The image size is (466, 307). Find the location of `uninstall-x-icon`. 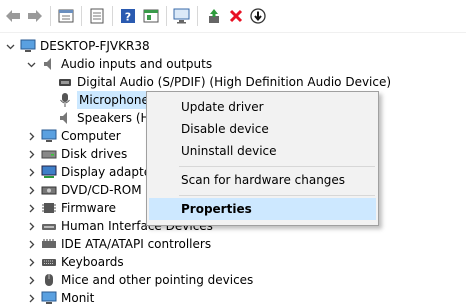

uninstall-x-icon is located at coordinates (236, 16).